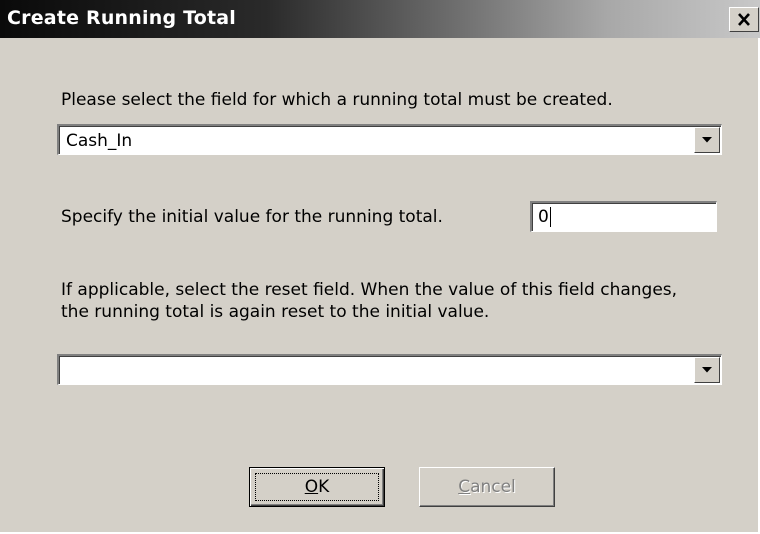  I want to click on initial-value-input: 0, so click(623, 216).